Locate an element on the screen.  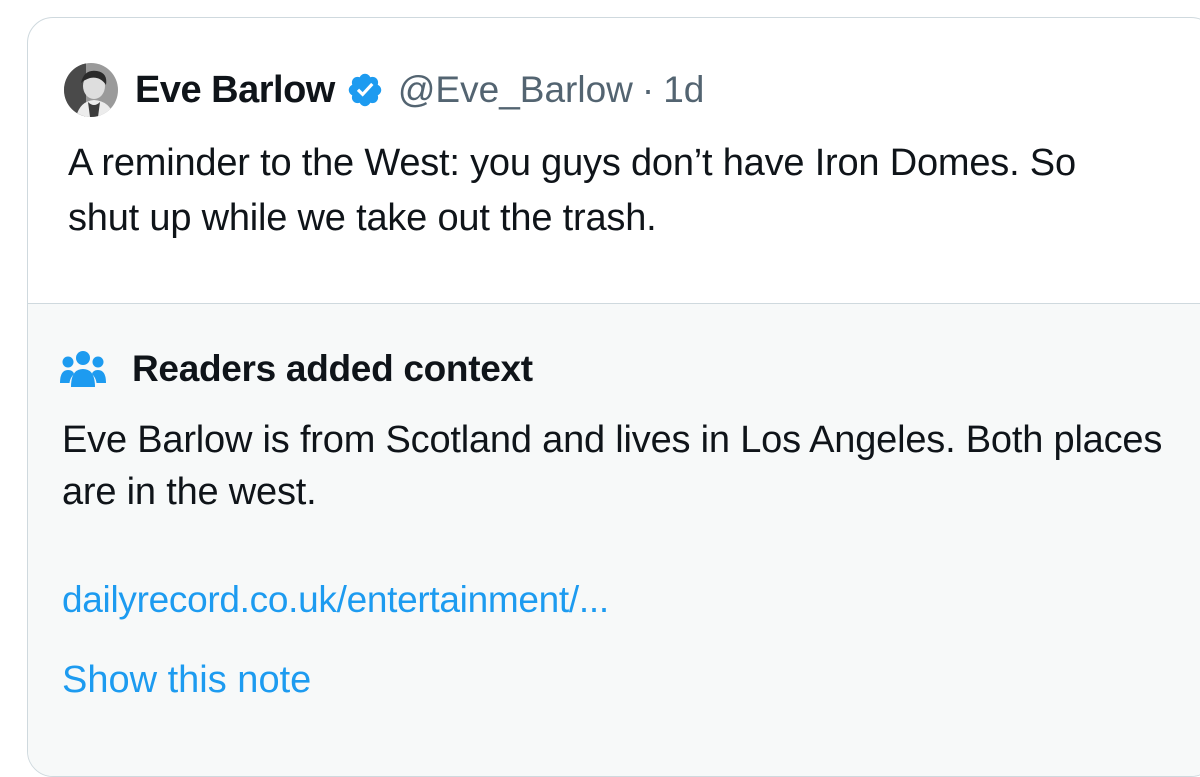
tweet-timestamp: 1d is located at coordinates (683, 90).